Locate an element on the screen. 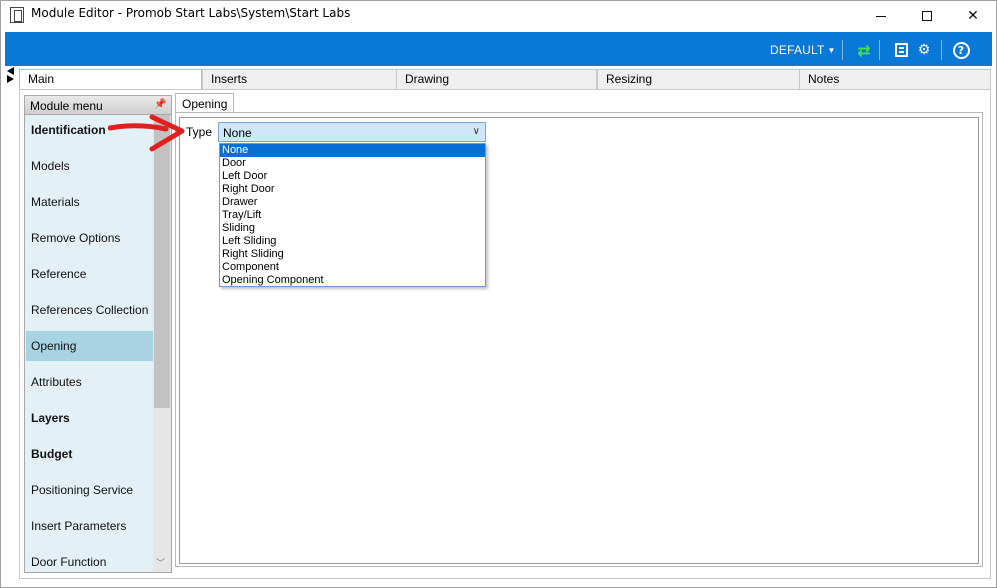 This screenshot has height=588, width=997. menu-item-label: Reference is located at coordinates (59, 274).